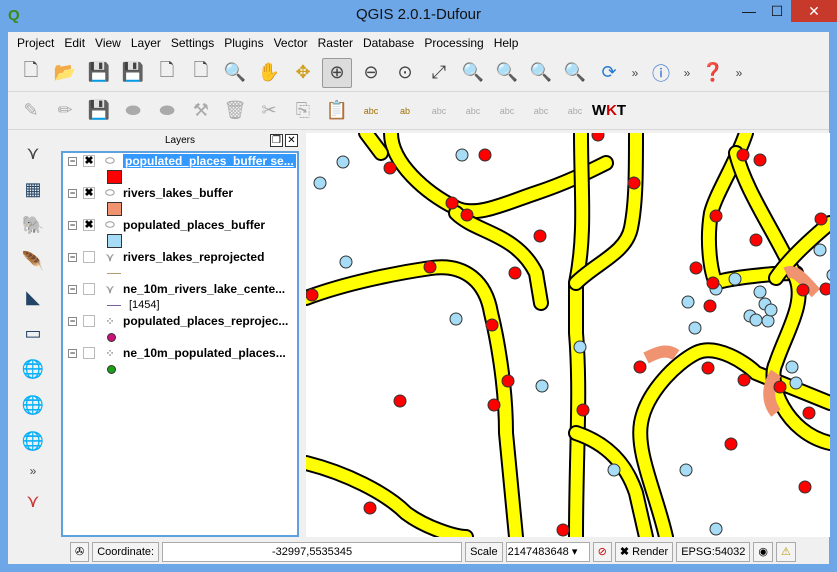  What do you see at coordinates (371, 111) in the screenshot?
I see `label-icon: abc` at bounding box center [371, 111].